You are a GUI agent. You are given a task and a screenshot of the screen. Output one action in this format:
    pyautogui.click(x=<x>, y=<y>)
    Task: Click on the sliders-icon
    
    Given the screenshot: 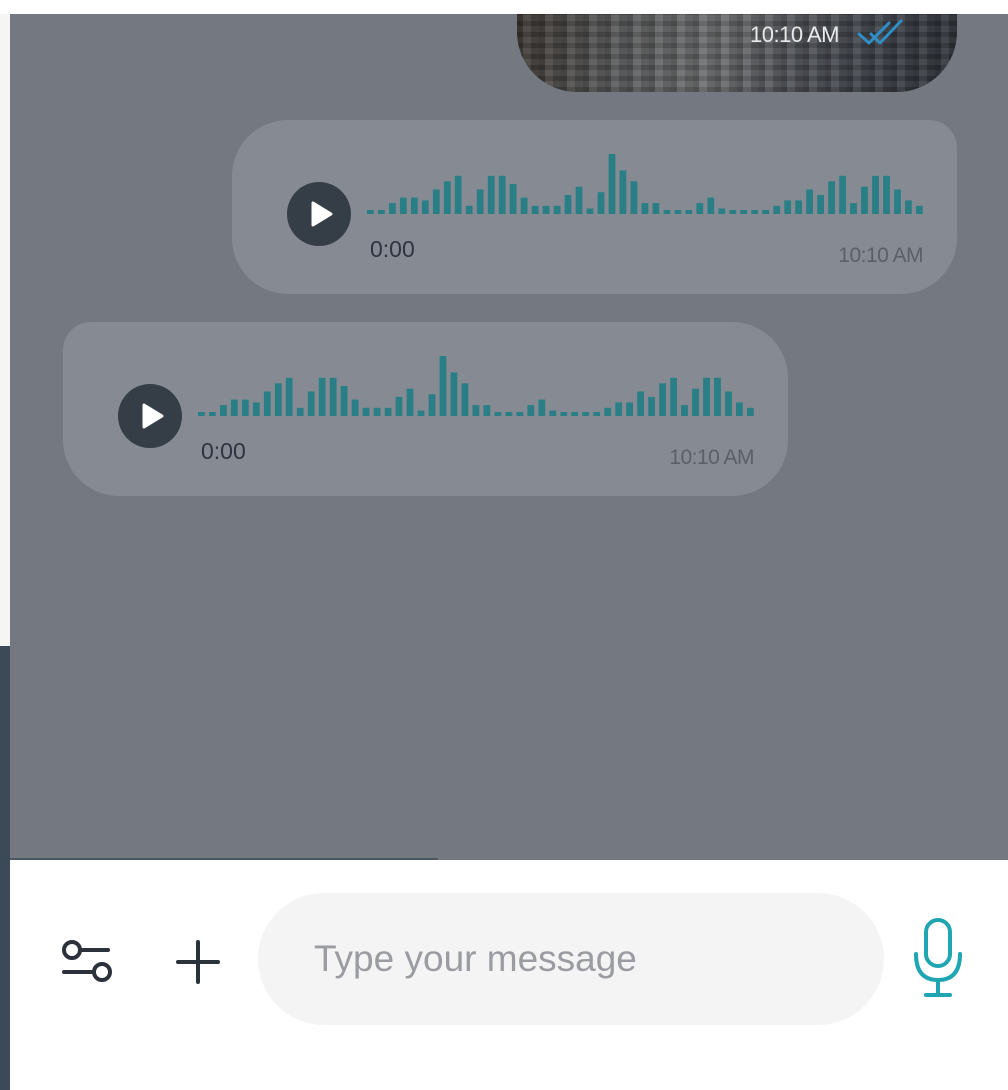 What is the action you would take?
    pyautogui.click(x=88, y=963)
    